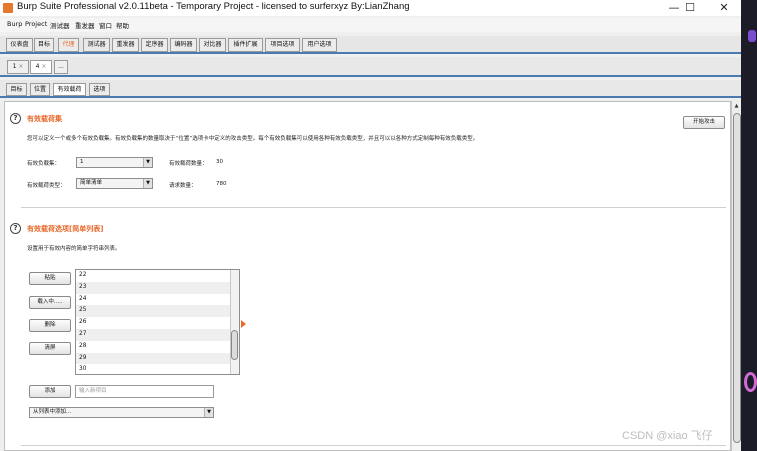  I want to click on menu-window: 窗口, so click(105, 25).